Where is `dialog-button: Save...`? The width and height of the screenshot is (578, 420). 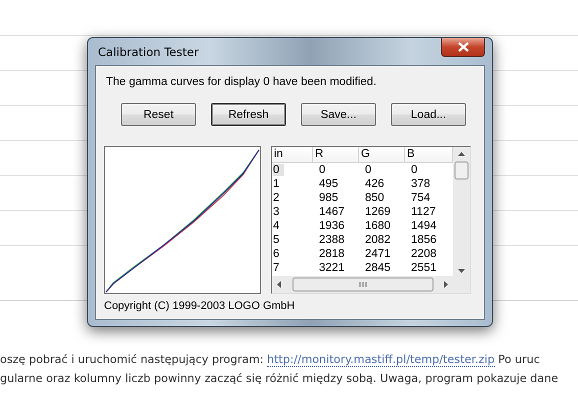
dialog-button: Save... is located at coordinates (338, 114).